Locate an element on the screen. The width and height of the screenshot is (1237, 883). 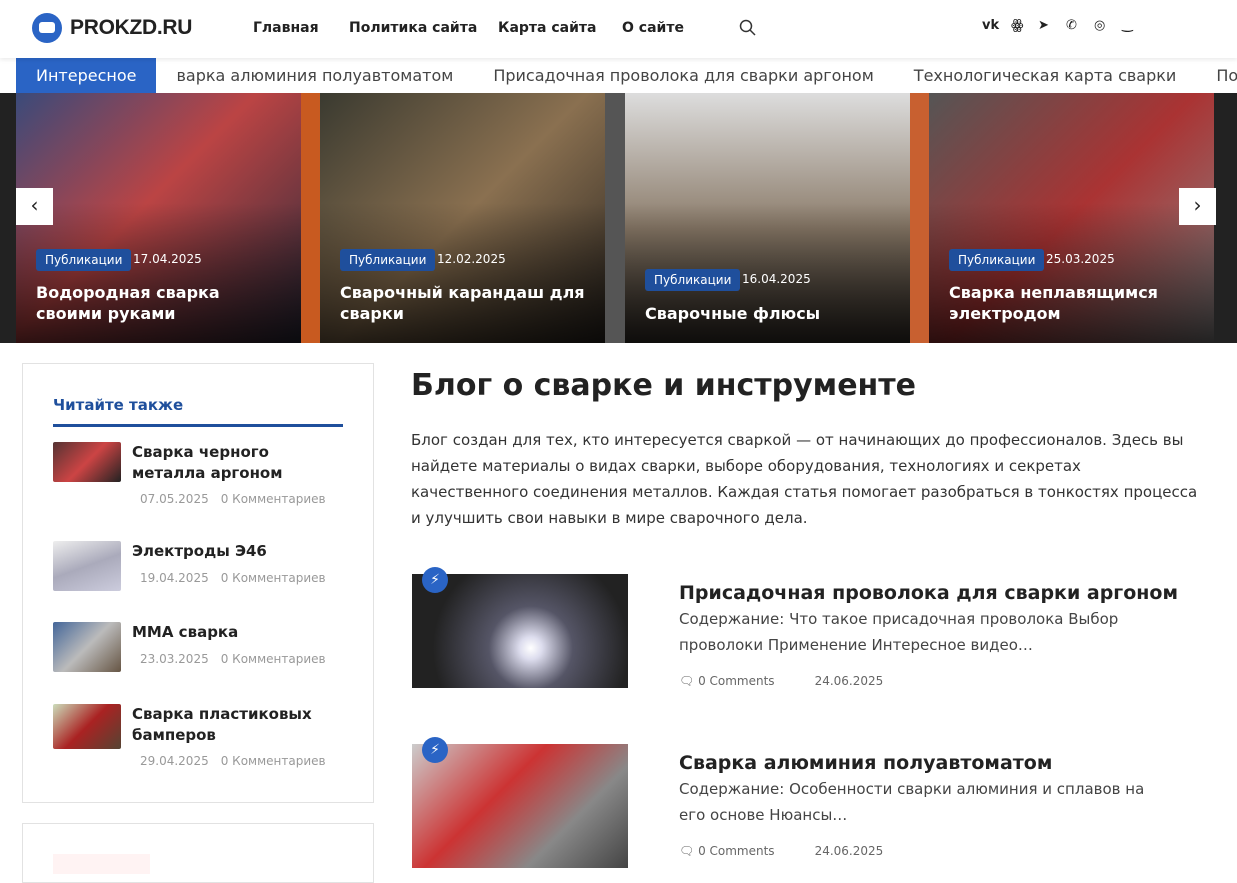
sidebar-item-meta: 23.03.2025 0 Комментариев is located at coordinates (233, 659).